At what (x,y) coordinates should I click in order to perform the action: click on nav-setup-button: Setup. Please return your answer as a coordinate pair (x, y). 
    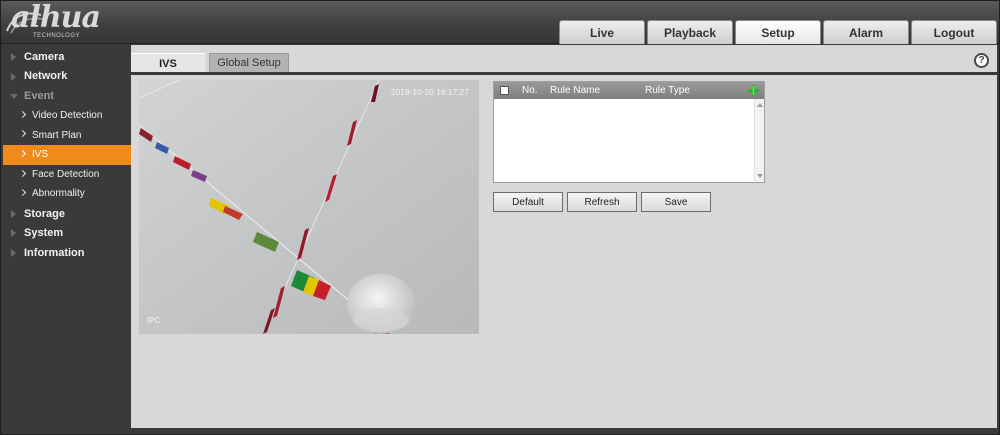
    Looking at the image, I should click on (778, 32).